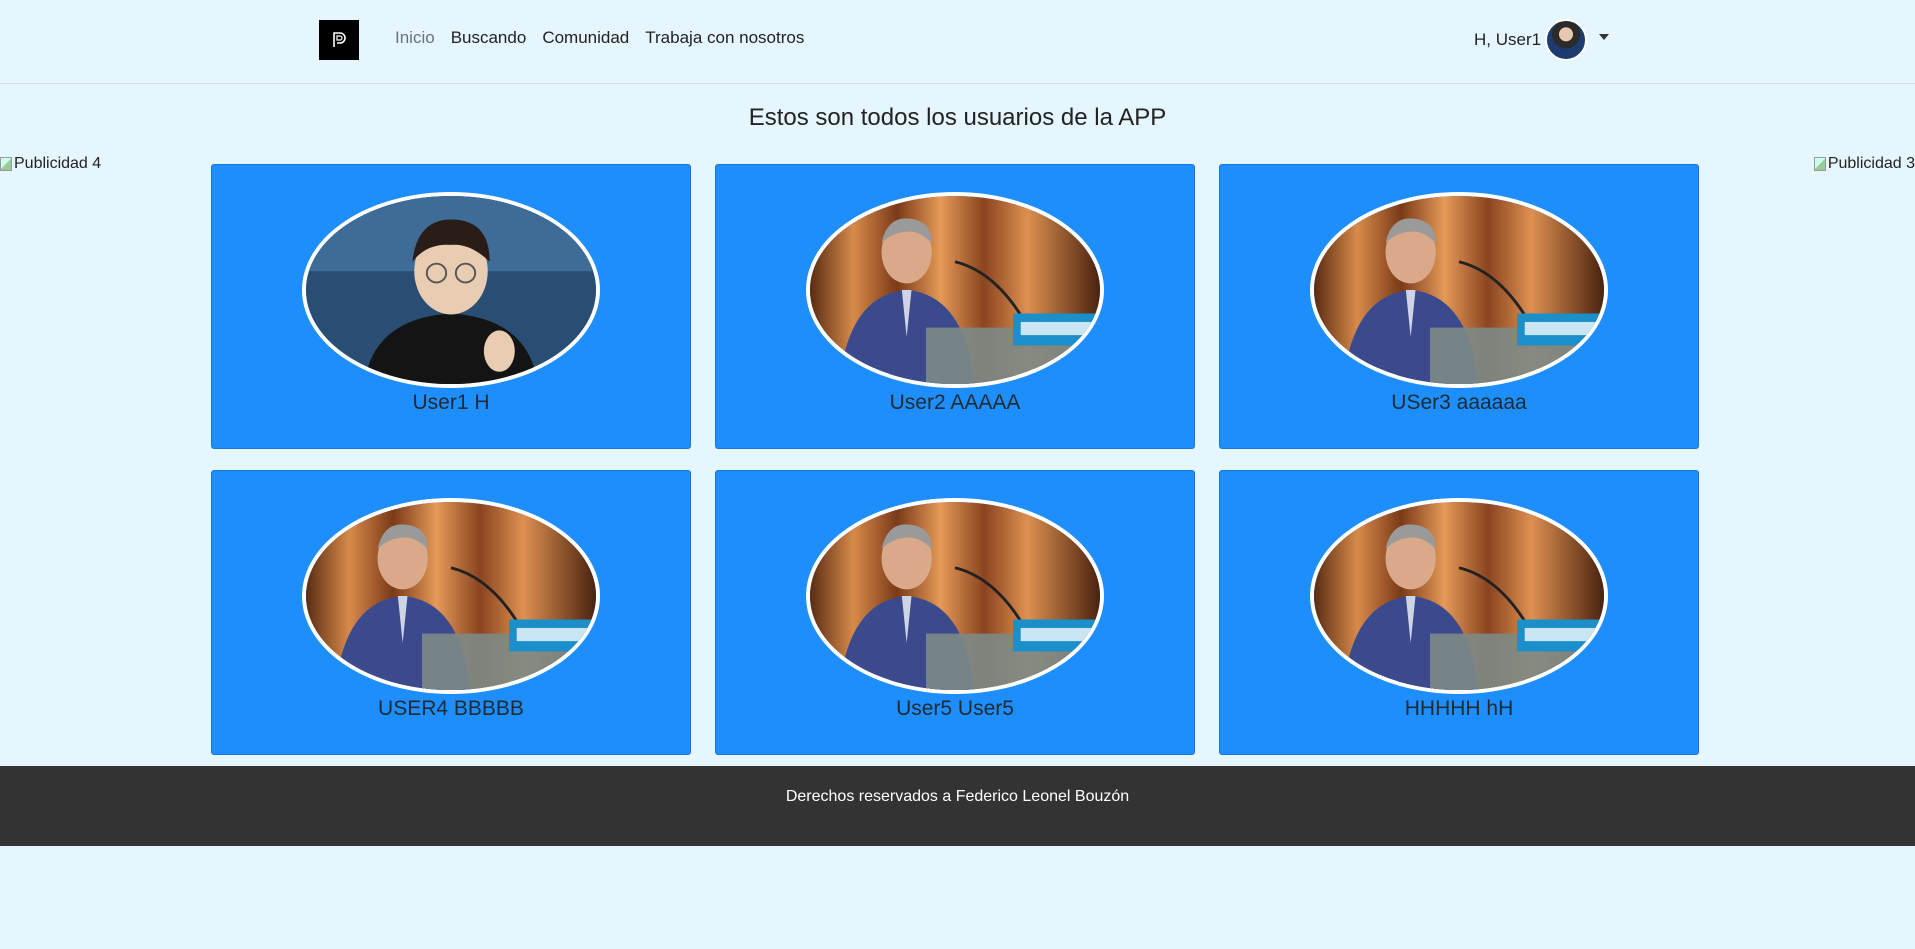 The width and height of the screenshot is (1915, 949). What do you see at coordinates (1566, 40) in the screenshot?
I see `user-avatar` at bounding box center [1566, 40].